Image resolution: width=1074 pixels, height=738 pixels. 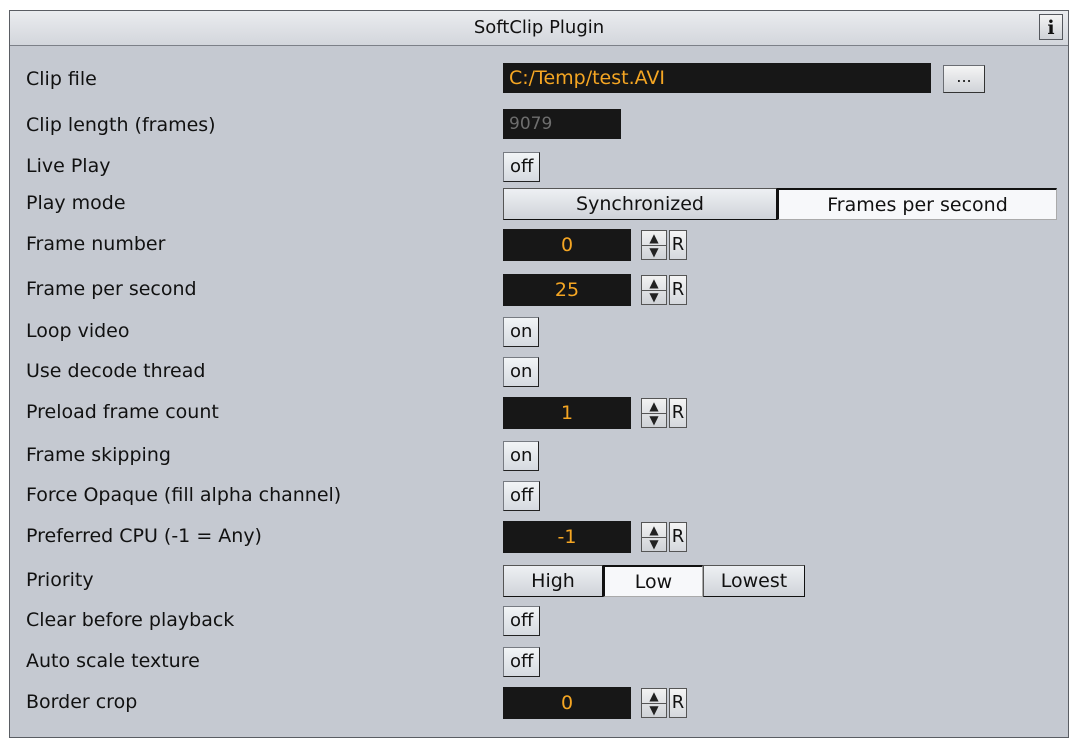 I want to click on frame-per-second-label: Frame per second, so click(x=111, y=289).